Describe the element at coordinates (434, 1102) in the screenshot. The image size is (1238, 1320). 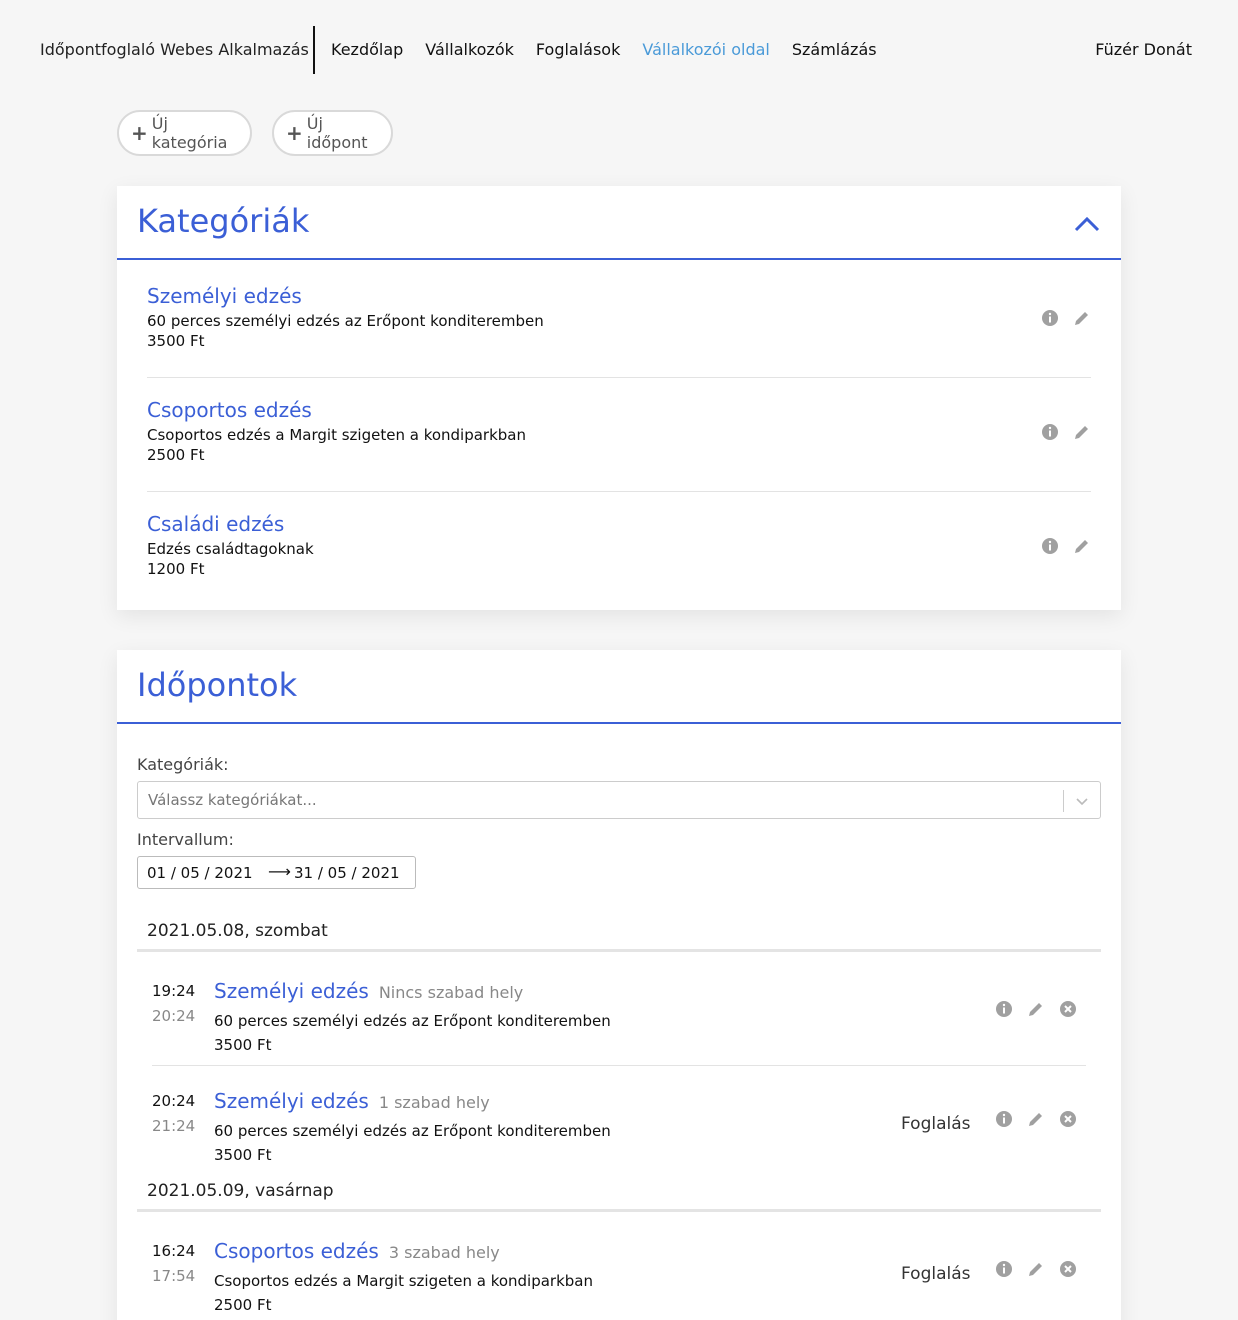
I see `slot-availability: 1 szabad hely` at that location.